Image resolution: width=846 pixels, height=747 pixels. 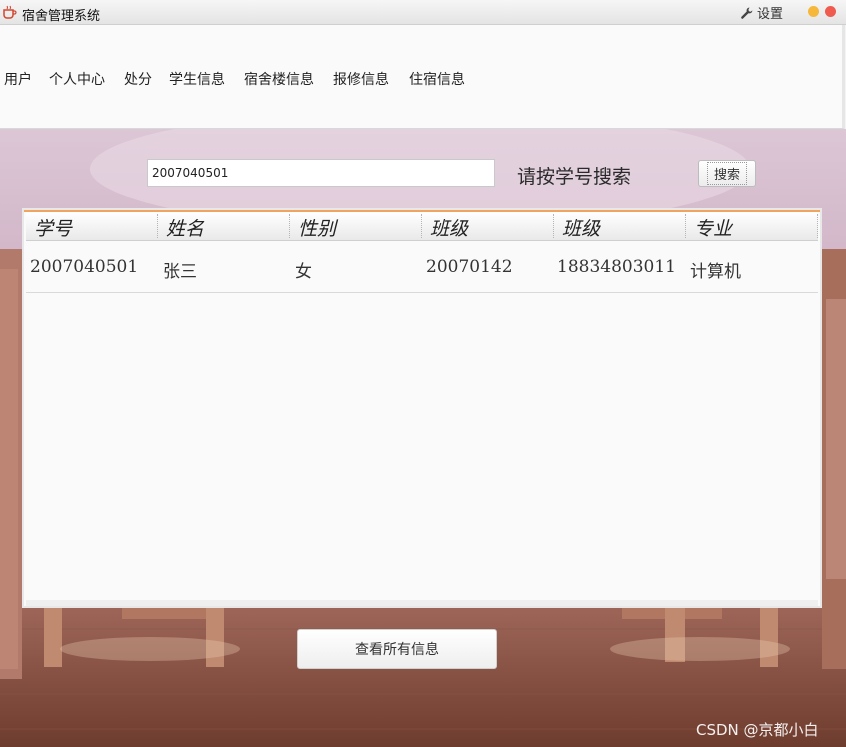 I want to click on student-id-search-input, so click(x=321, y=173).